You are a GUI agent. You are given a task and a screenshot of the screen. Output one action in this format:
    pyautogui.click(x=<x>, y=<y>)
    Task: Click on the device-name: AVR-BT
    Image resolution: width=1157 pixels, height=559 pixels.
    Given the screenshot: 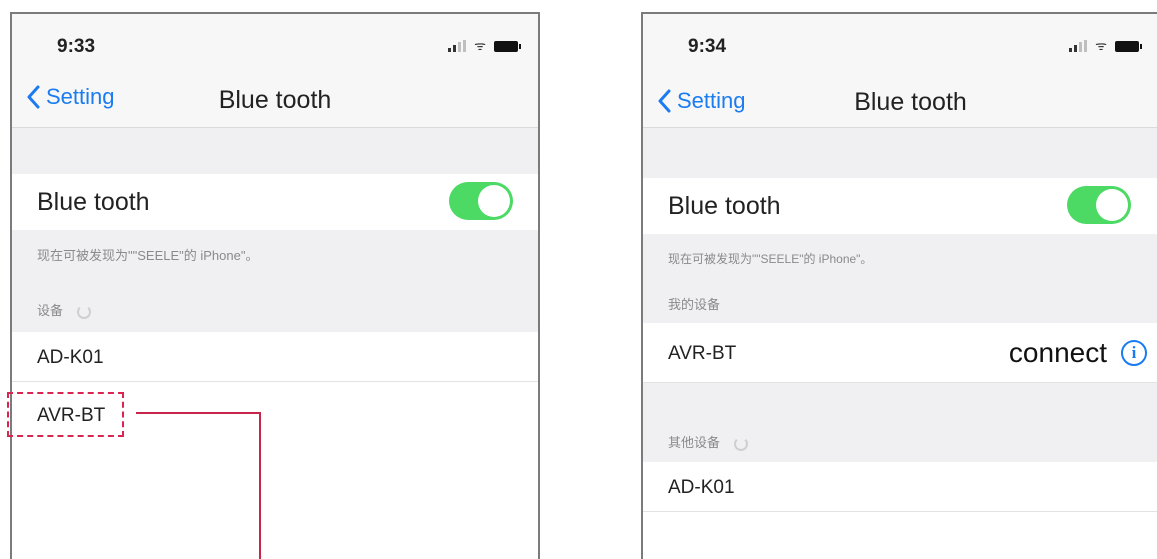 What is the action you would take?
    pyautogui.click(x=702, y=353)
    